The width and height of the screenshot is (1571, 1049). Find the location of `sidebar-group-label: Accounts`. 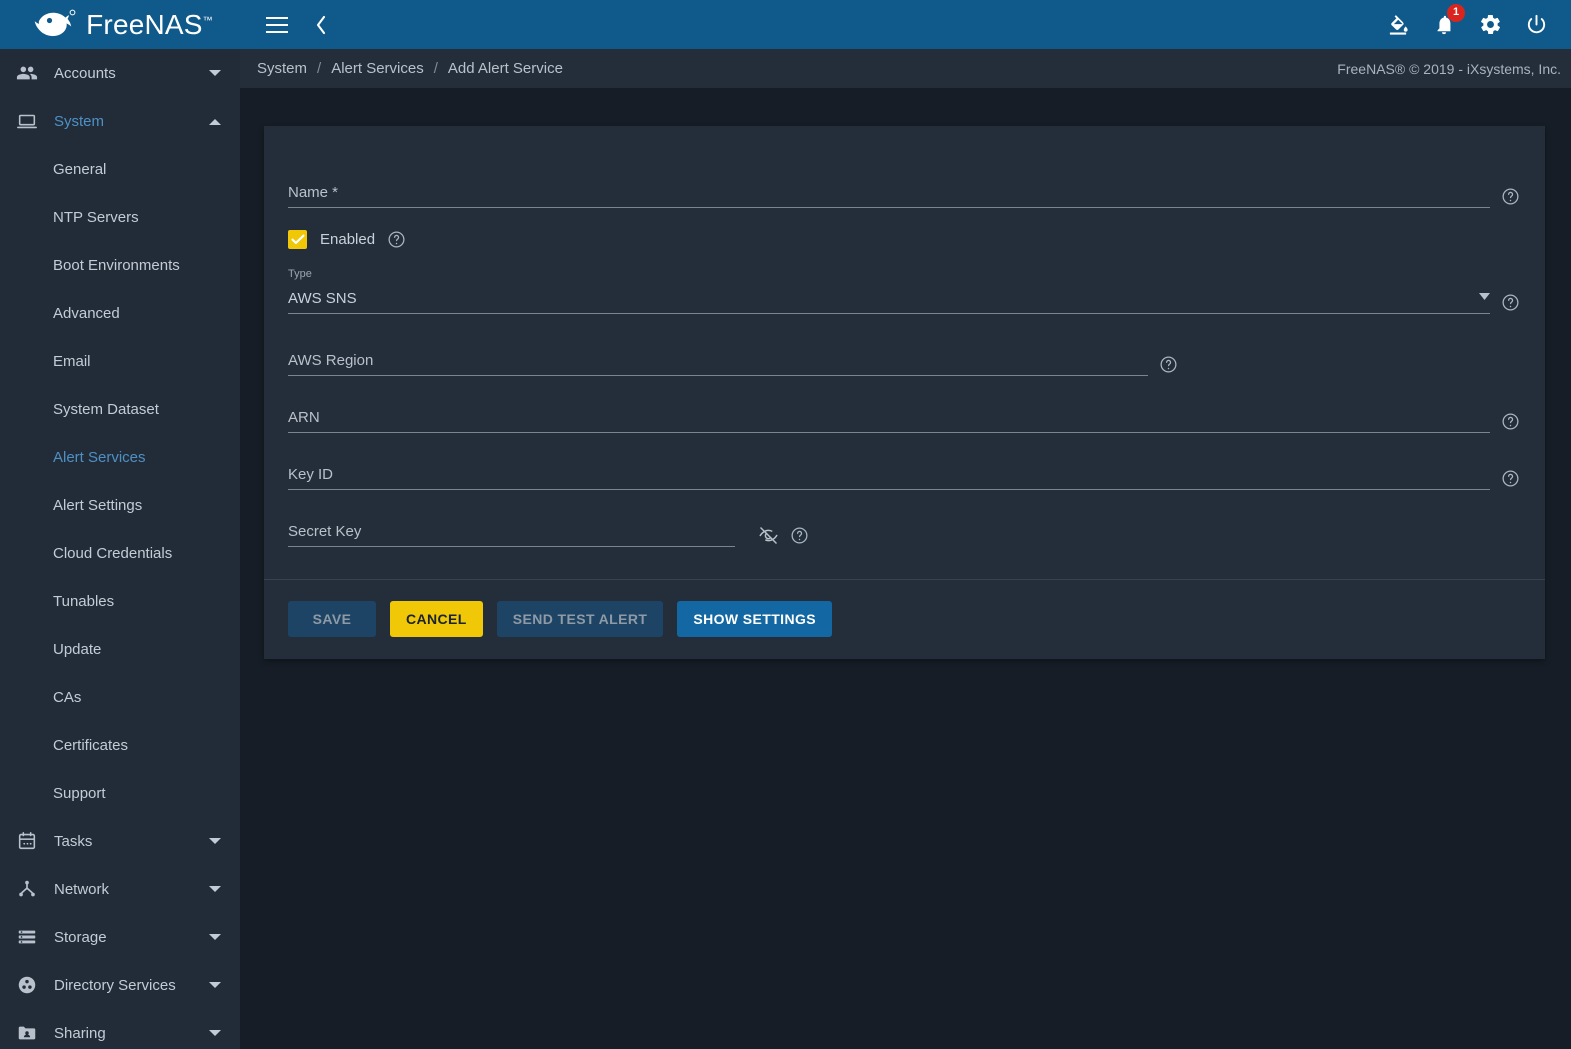

sidebar-group-label: Accounts is located at coordinates (85, 73).